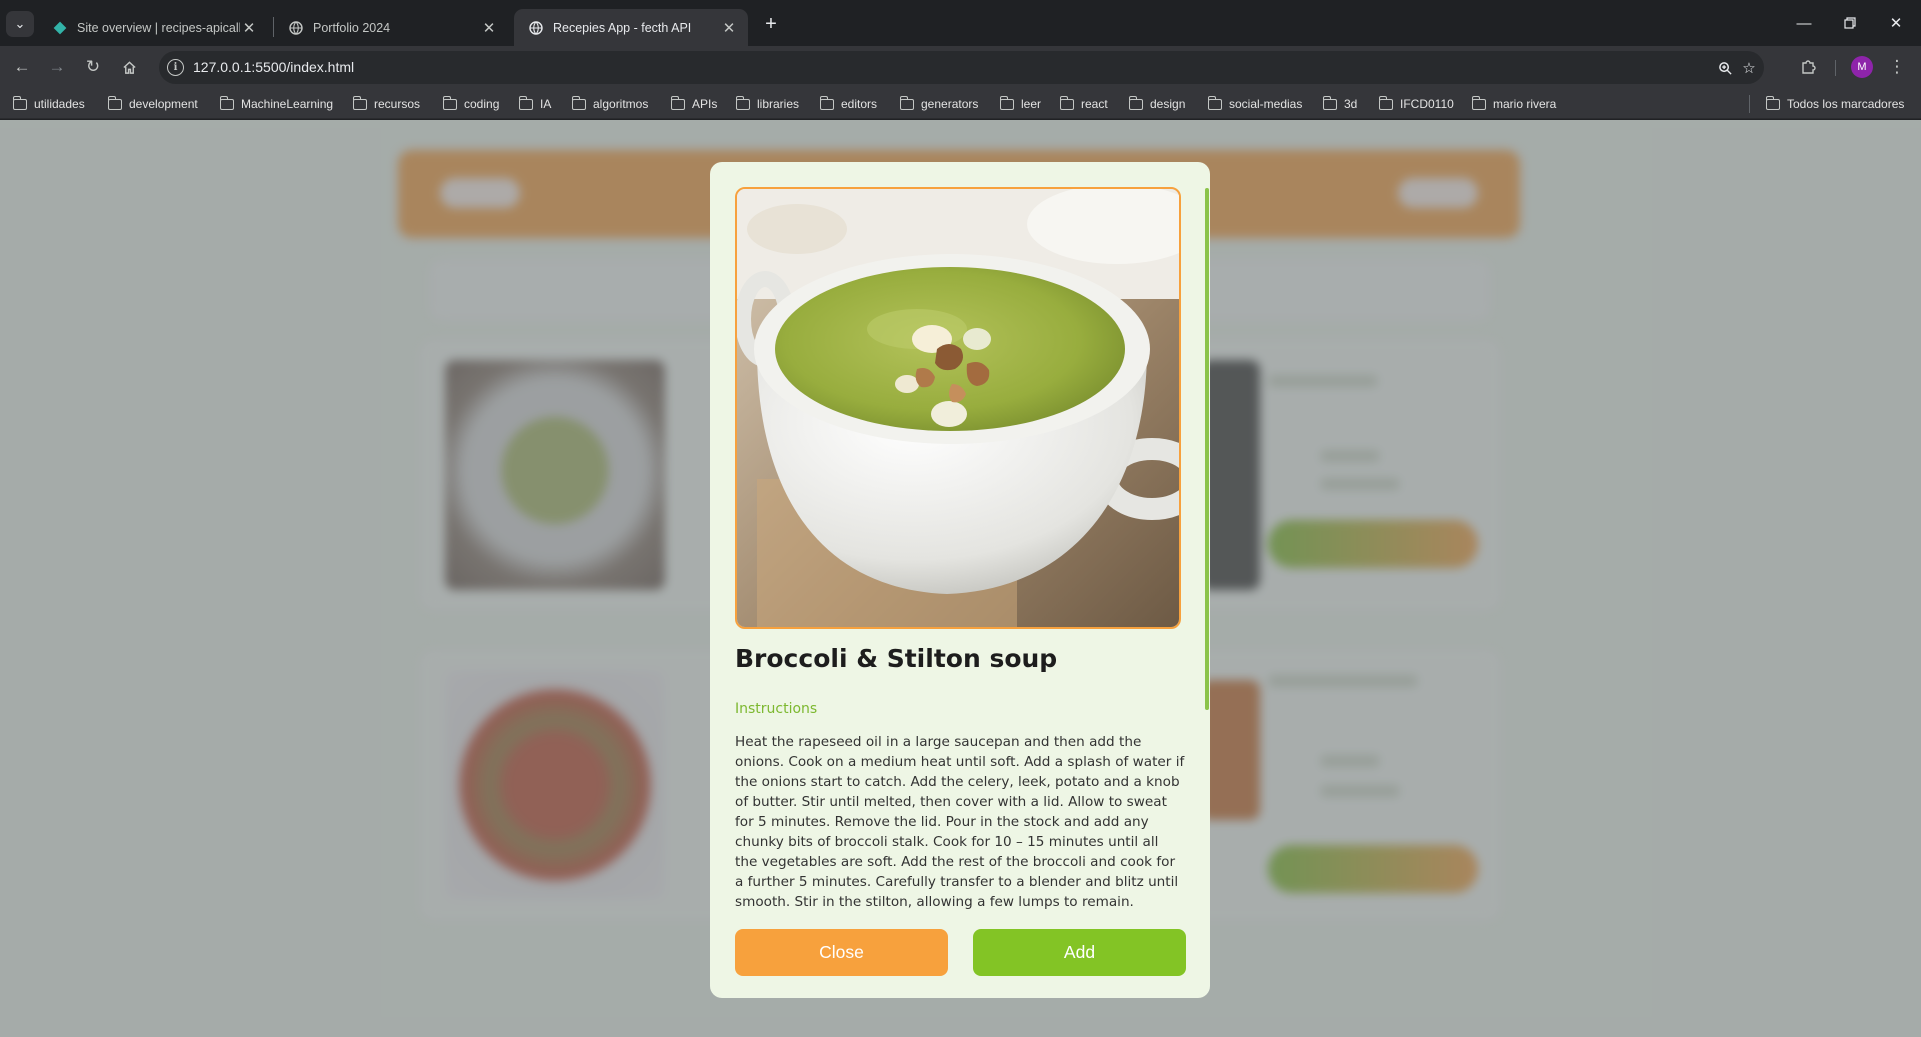 This screenshot has width=1921, height=1037. Describe the element at coordinates (1339, 104) in the screenshot. I see `bookmark-folder: 3d` at that location.